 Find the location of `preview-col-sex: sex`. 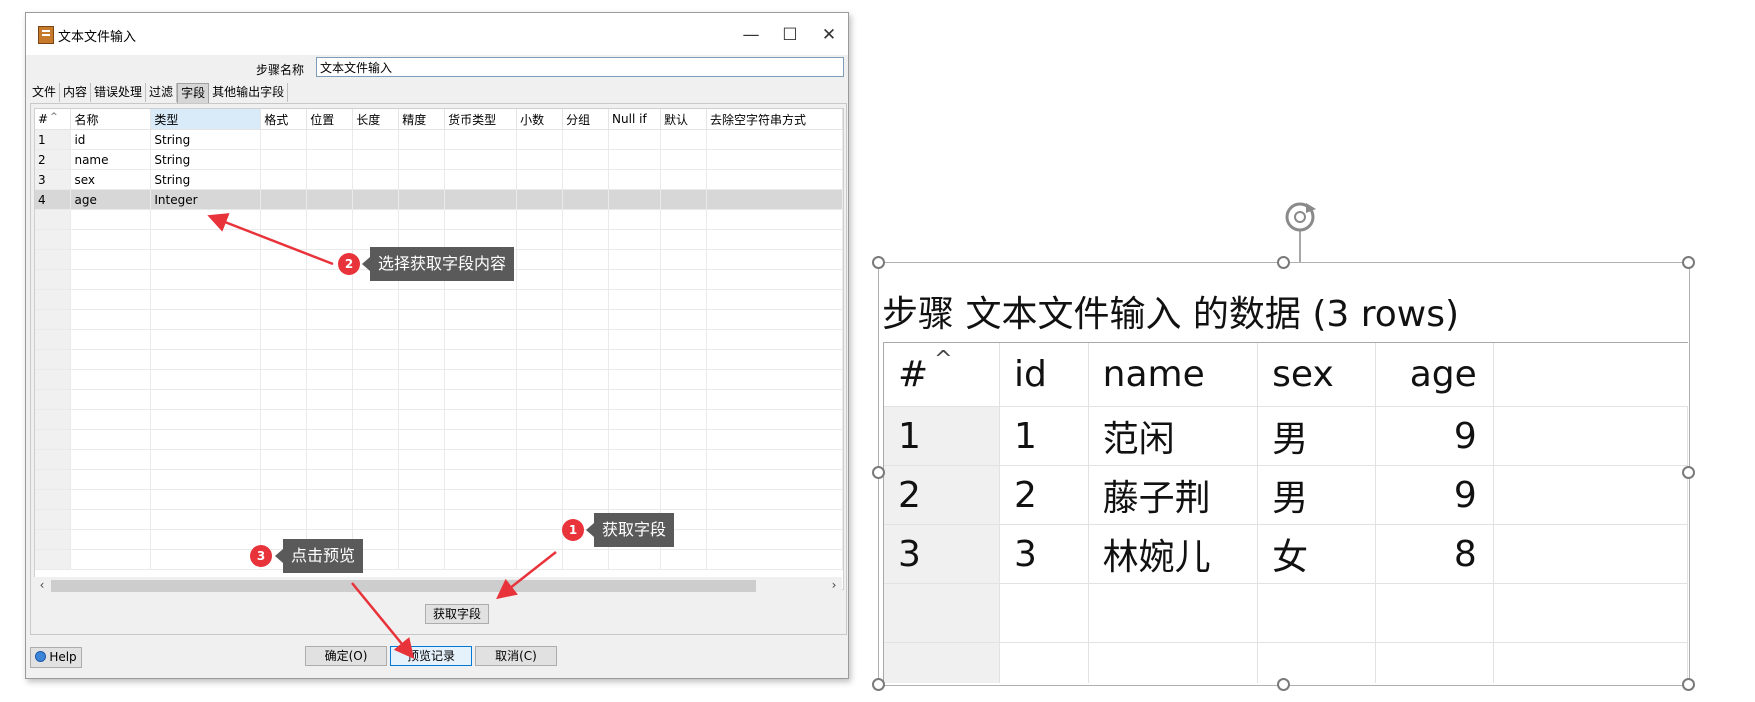

preview-col-sex: sex is located at coordinates (1316, 375).